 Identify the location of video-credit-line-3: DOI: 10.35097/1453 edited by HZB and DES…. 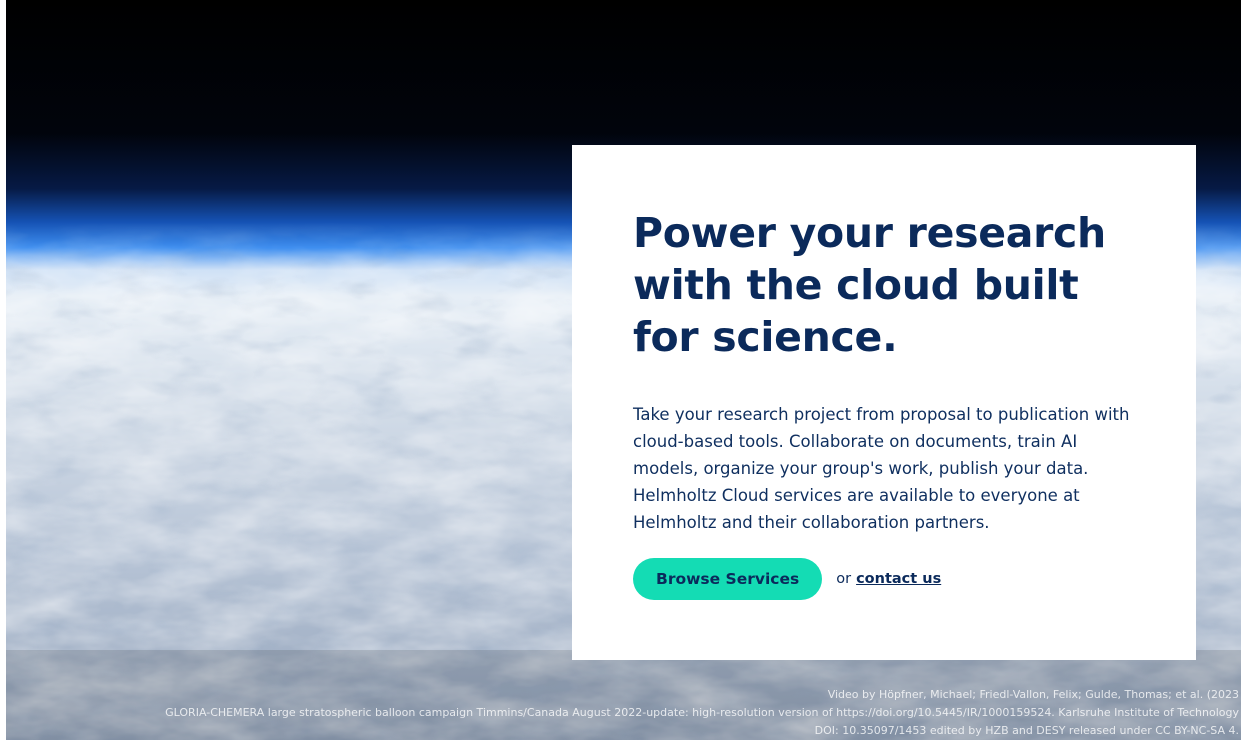
(1026, 730).